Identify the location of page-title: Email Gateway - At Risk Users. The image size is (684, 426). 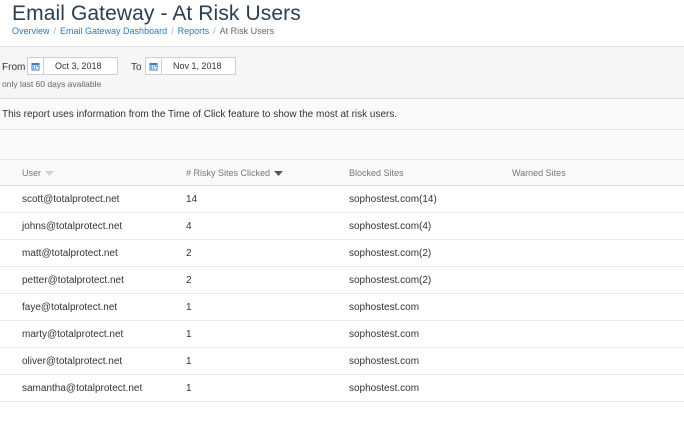
(156, 13).